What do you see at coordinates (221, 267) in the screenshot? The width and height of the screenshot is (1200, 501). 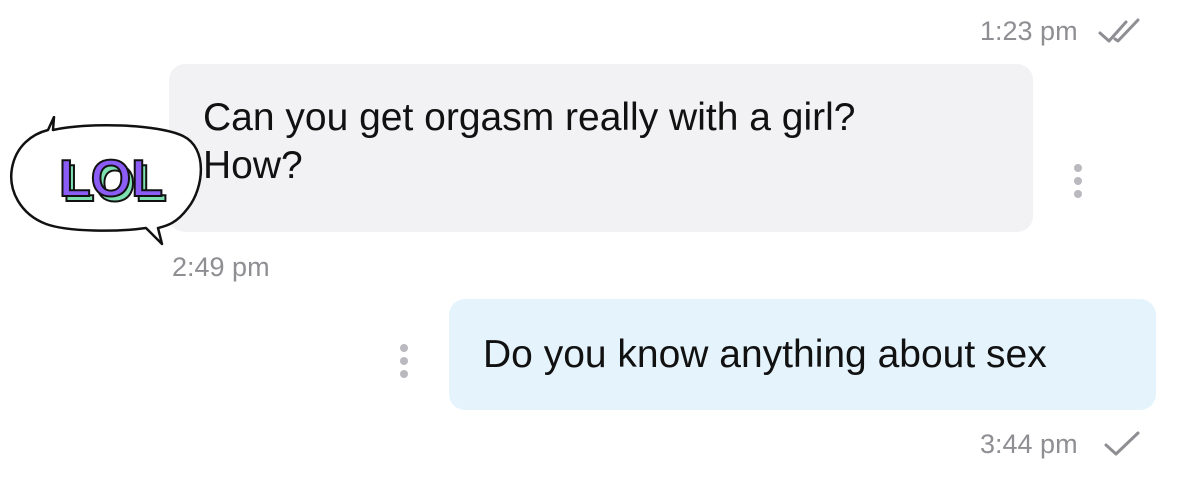 I see `message-timestamp: 2:49 pm` at bounding box center [221, 267].